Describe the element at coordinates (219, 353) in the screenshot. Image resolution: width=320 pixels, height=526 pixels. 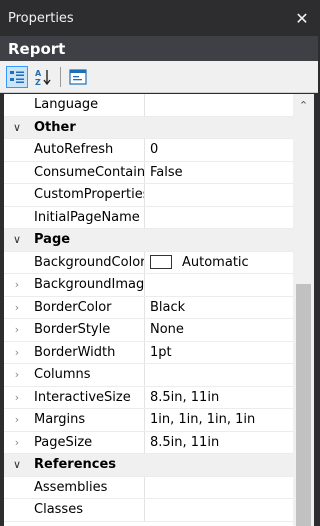
I see `property-value: 1pt` at that location.